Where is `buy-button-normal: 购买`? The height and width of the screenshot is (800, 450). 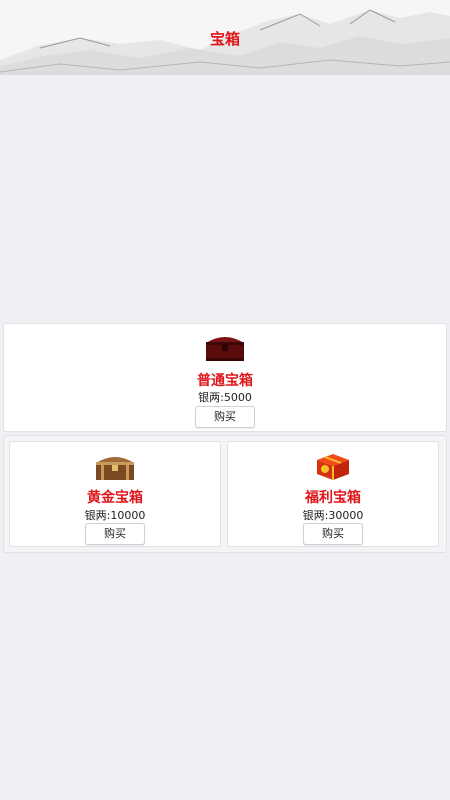
buy-button-normal: 购买 is located at coordinates (225, 417).